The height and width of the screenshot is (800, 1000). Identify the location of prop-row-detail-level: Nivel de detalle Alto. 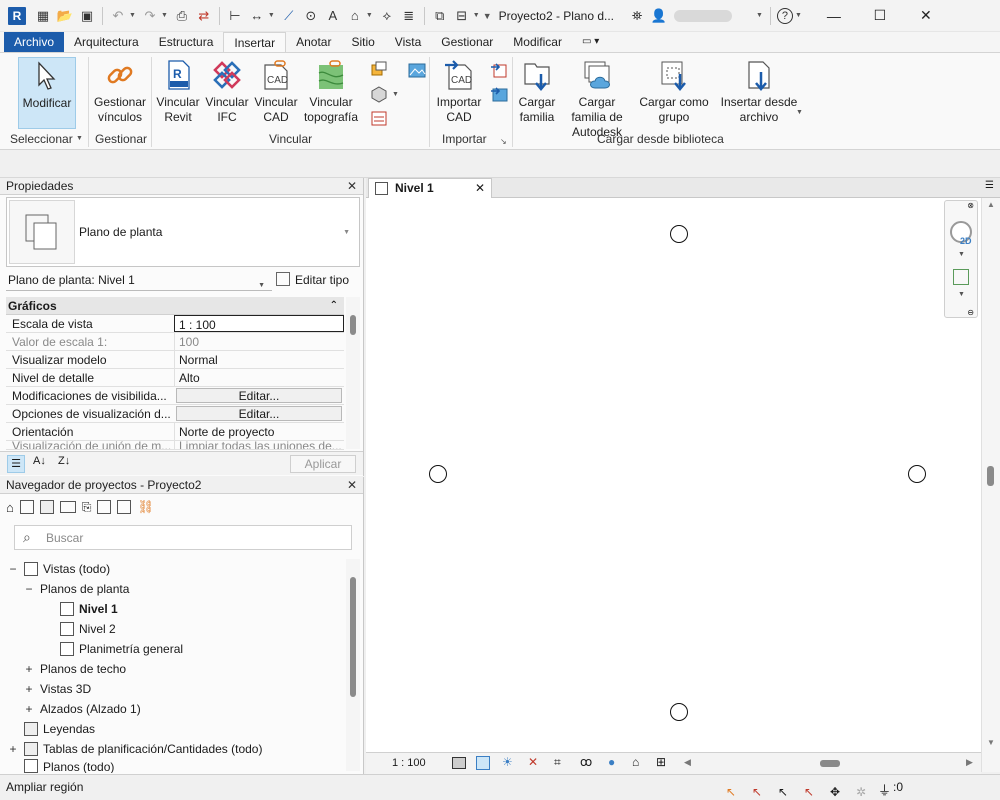
(175, 378).